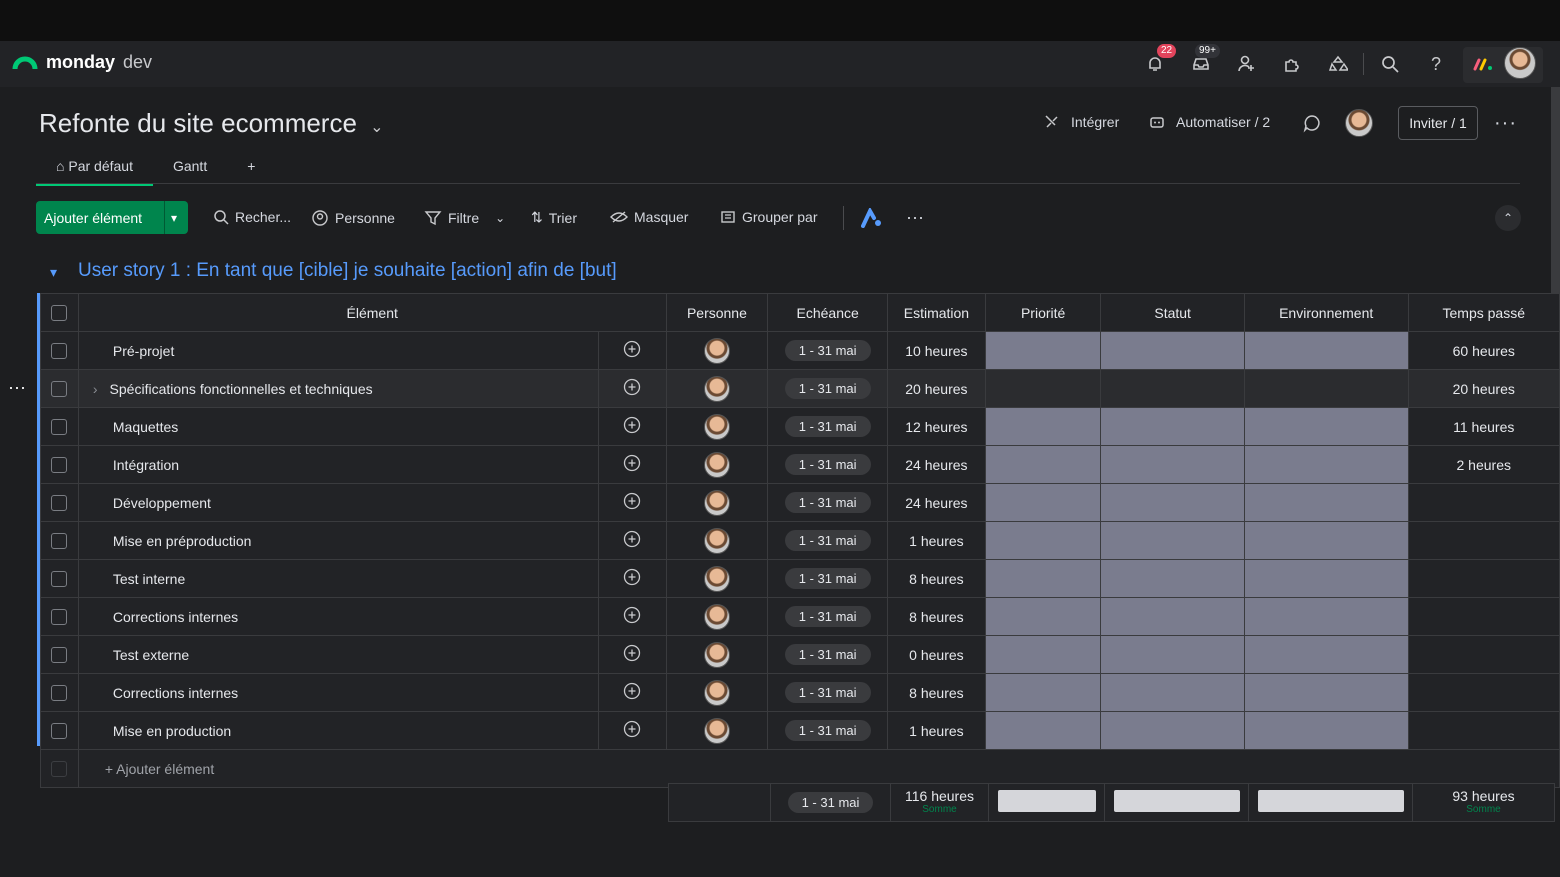 This screenshot has height=877, width=1560. I want to click on person-filter-button: Personne, so click(353, 218).